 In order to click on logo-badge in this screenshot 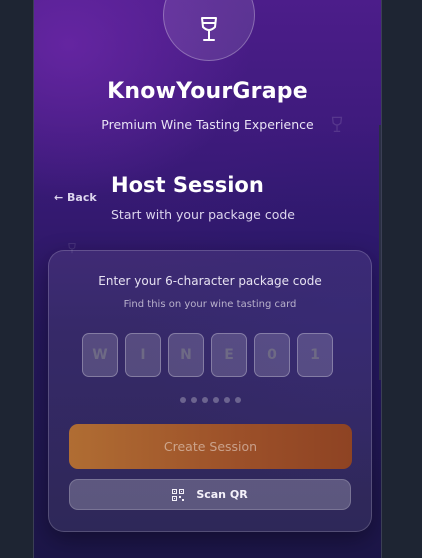, I will do `click(209, 30)`.